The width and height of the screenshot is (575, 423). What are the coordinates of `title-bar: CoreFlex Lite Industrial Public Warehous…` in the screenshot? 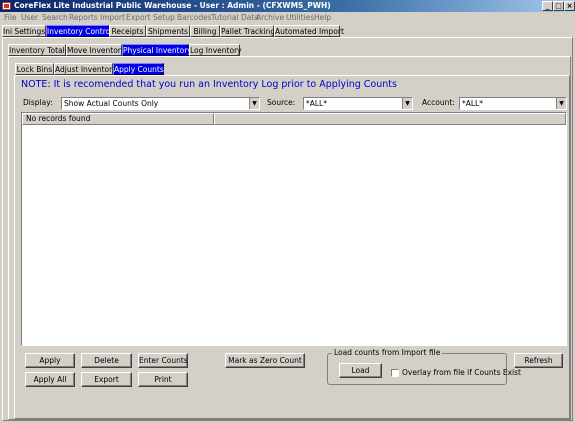 It's located at (287, 6).